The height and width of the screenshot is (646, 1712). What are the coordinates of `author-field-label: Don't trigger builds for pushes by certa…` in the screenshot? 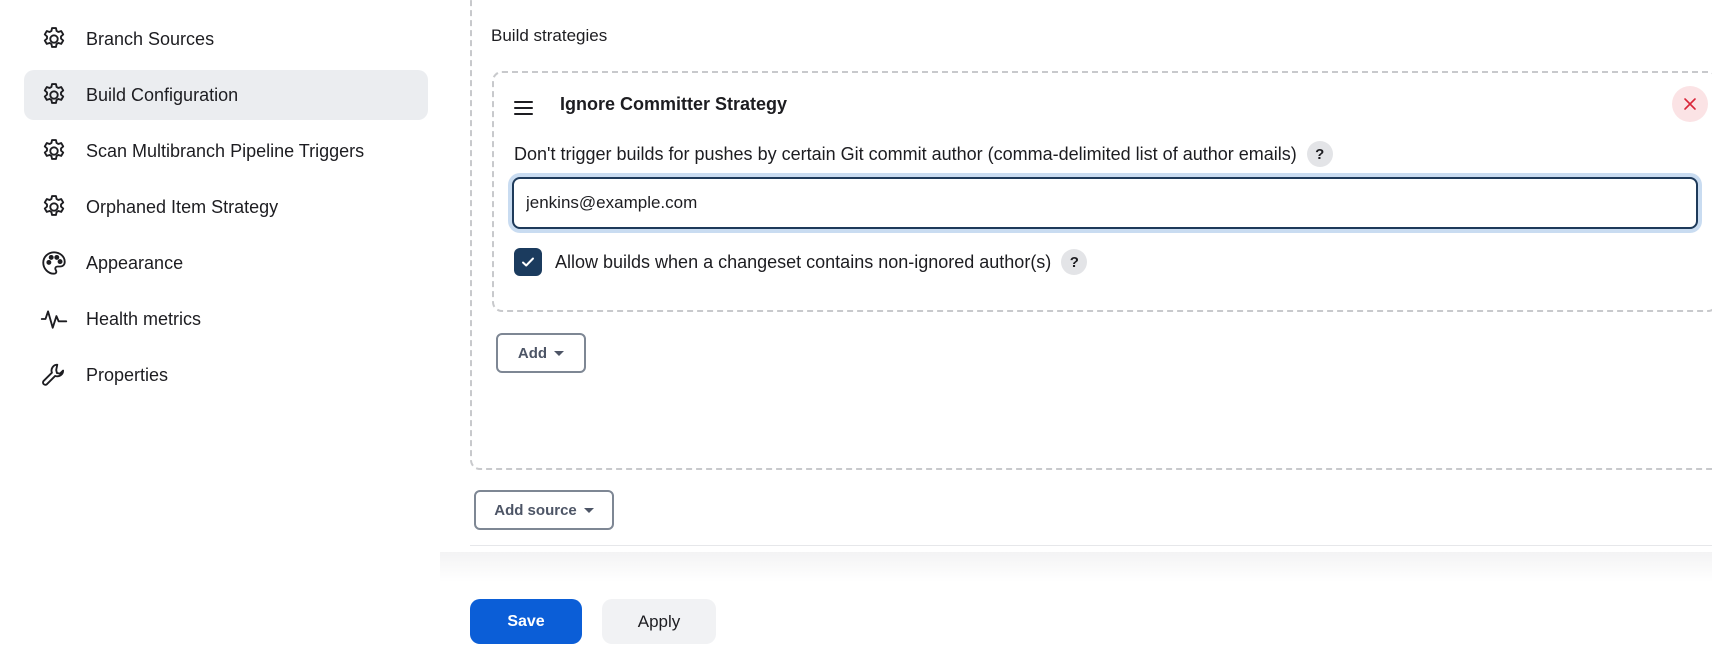 It's located at (923, 154).